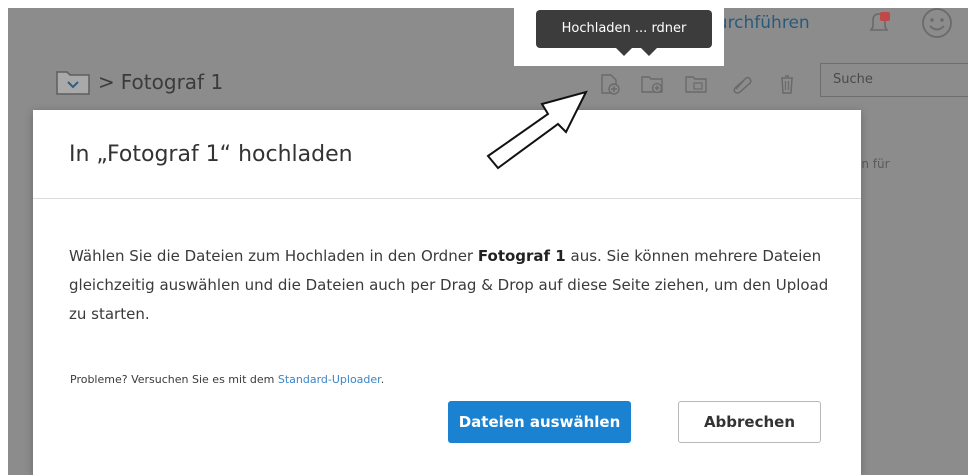 The image size is (968, 475). Describe the element at coordinates (652, 84) in the screenshot. I see `upload-folder-icon` at that location.